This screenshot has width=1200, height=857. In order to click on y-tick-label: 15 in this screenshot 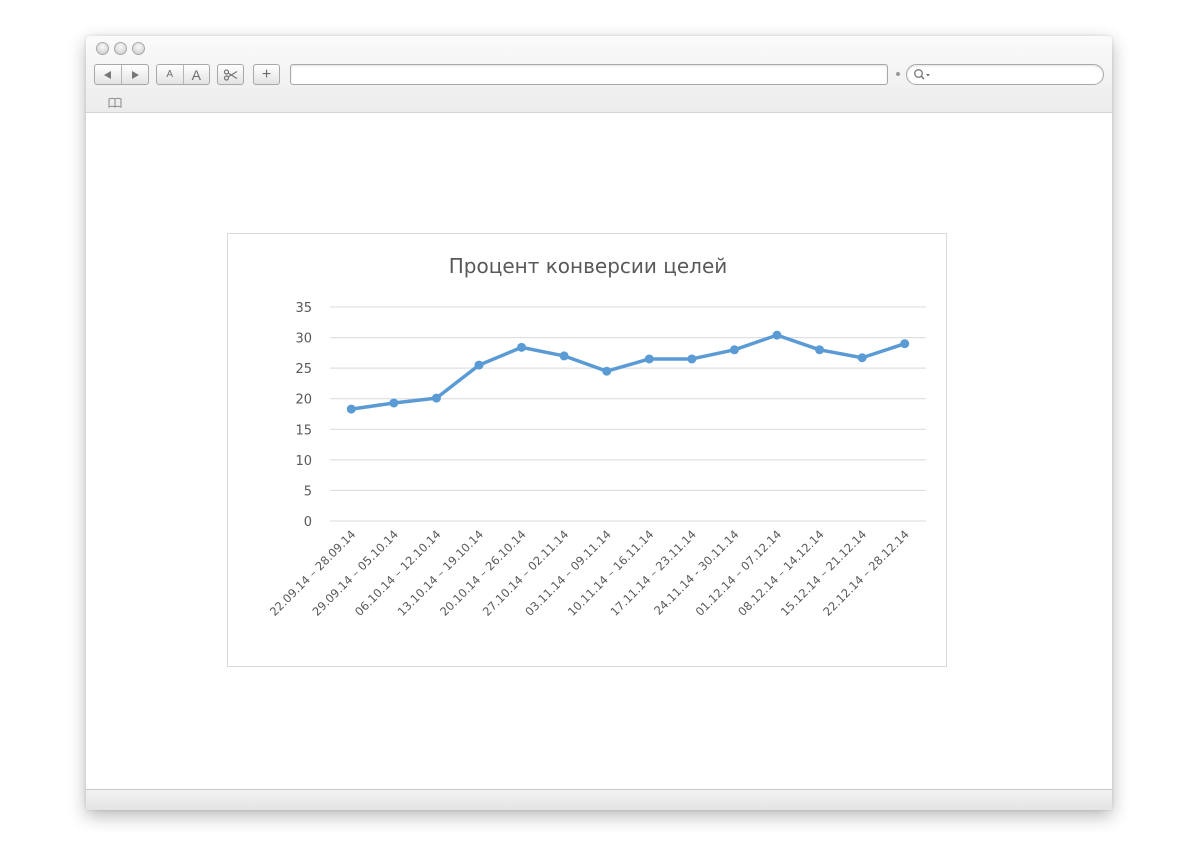, I will do `click(303, 430)`.